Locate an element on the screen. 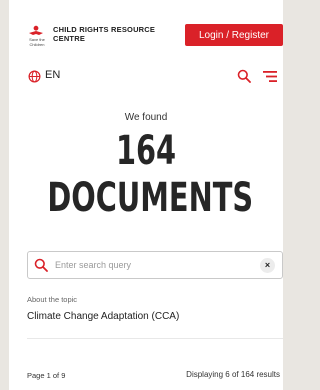 Image resolution: width=320 pixels, height=390 pixels. results-displaying: Displaying 6 of 164 results is located at coordinates (233, 374).